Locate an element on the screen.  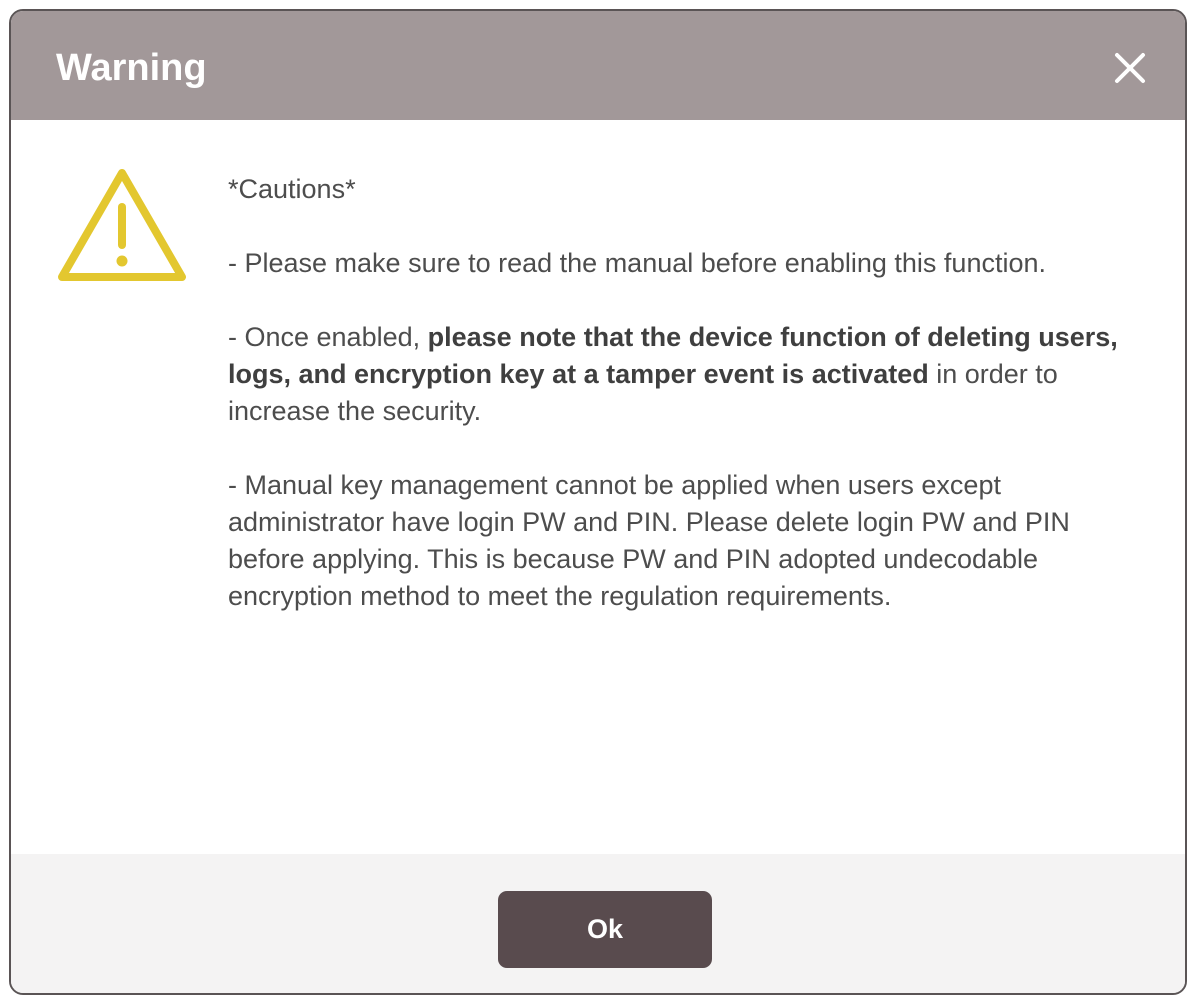
close-icon is located at coordinates (1130, 68).